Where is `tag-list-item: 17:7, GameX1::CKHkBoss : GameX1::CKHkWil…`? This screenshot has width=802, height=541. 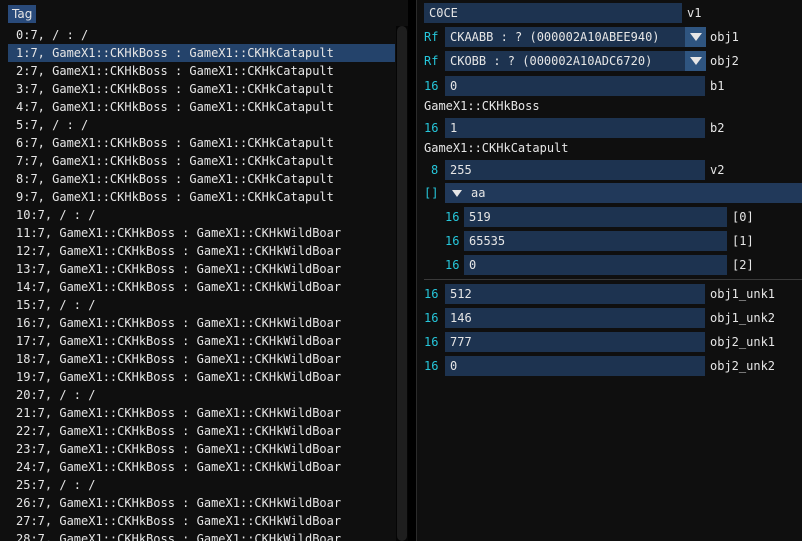 tag-list-item: 17:7, GameX1::CKHkBoss : GameX1::CKHkWil… is located at coordinates (201, 341).